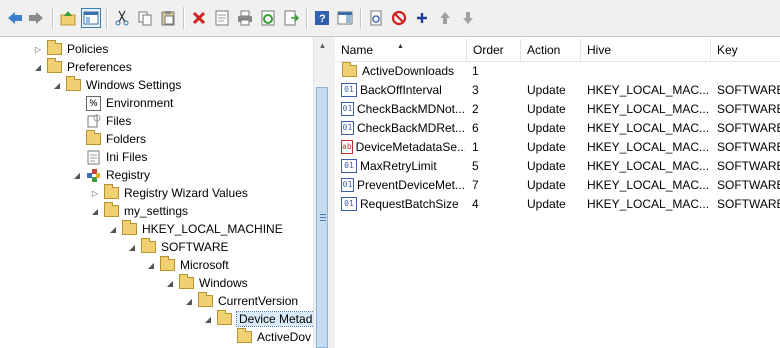  What do you see at coordinates (68, 18) in the screenshot?
I see `up-level-folder-icon` at bounding box center [68, 18].